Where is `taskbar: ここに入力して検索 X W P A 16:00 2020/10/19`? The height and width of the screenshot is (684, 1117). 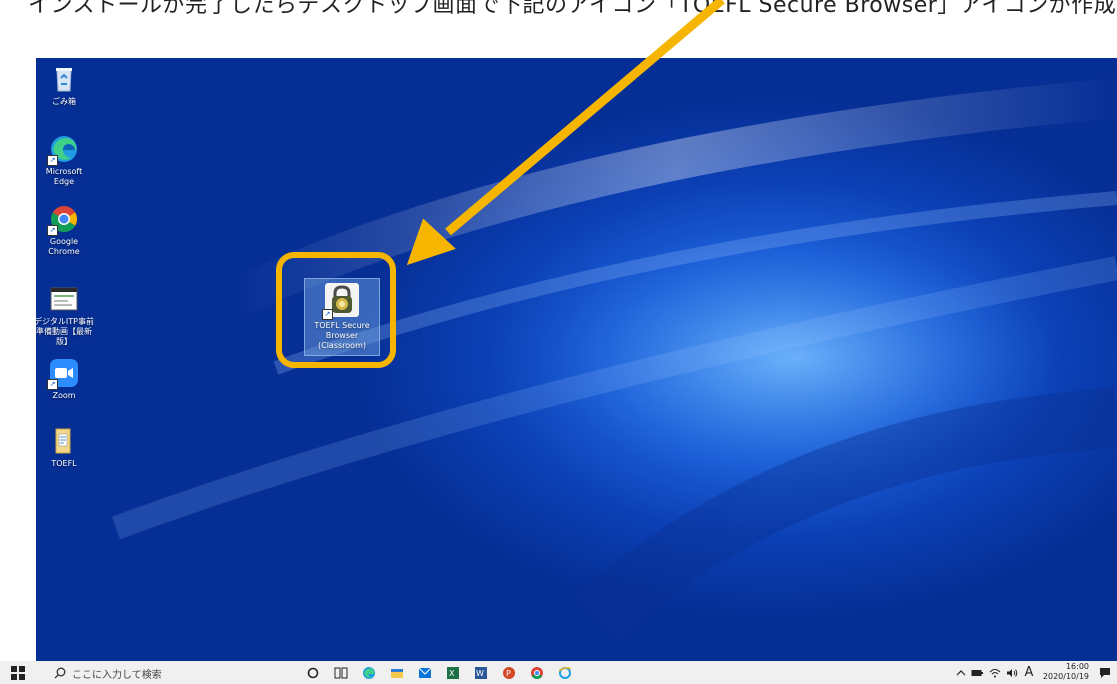 taskbar: ここに入力して検索 X W P A 16:00 2020/10/19 is located at coordinates (558, 672).